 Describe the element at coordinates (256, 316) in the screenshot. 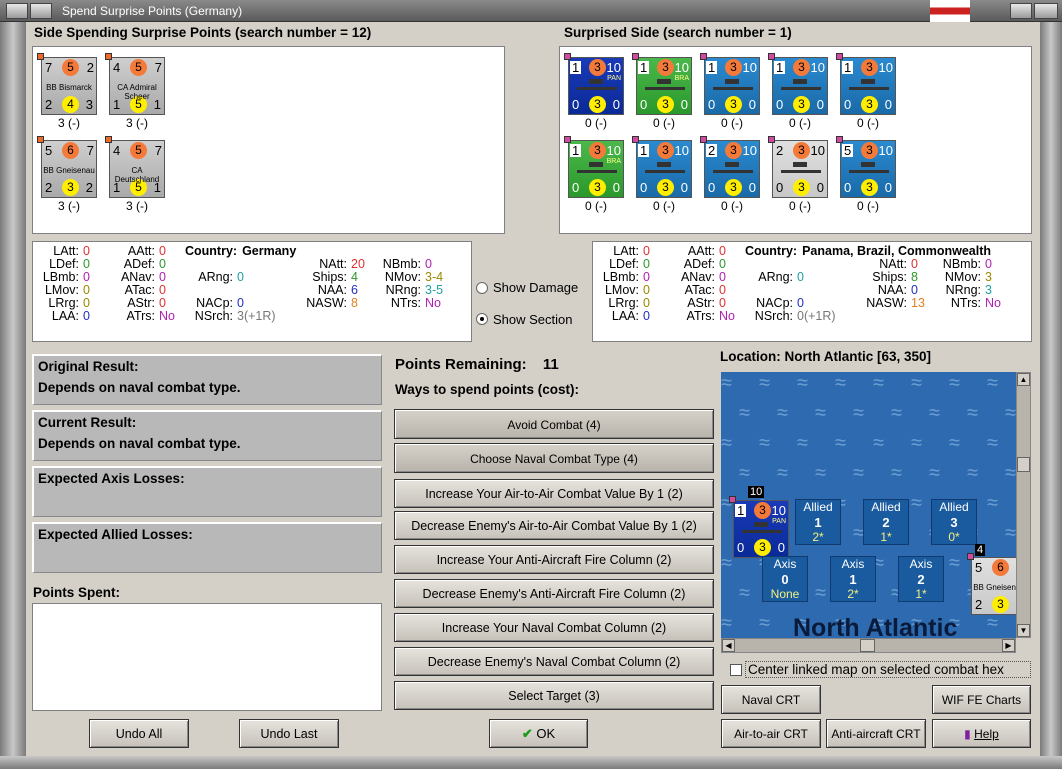

I see `stat-value: 3(+1R)` at that location.